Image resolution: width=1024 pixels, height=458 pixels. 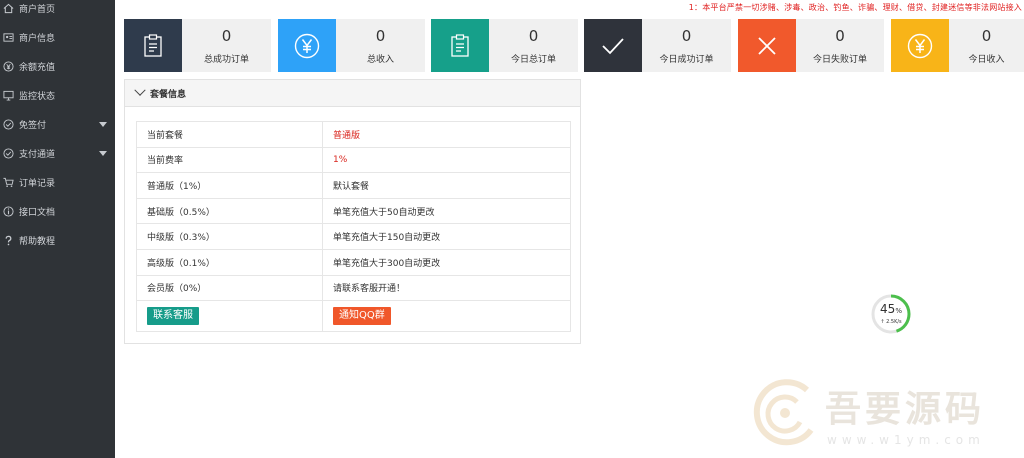 What do you see at coordinates (446, 185) in the screenshot?
I see `package-value: 默认套餐` at bounding box center [446, 185].